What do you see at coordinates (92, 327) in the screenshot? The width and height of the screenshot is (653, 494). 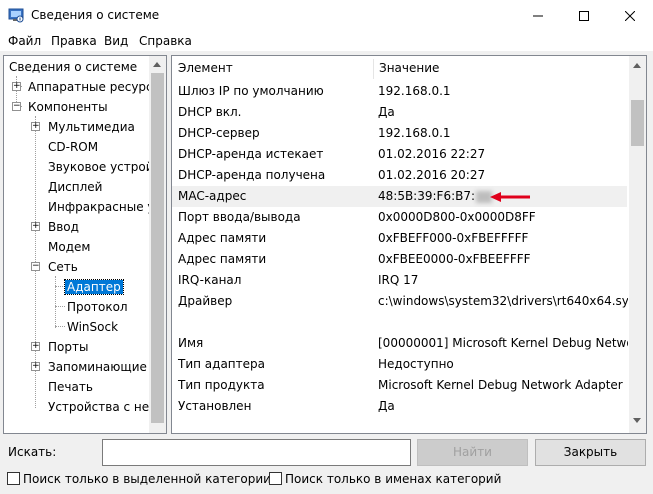 I see `tree-item-winsock: WinSock` at bounding box center [92, 327].